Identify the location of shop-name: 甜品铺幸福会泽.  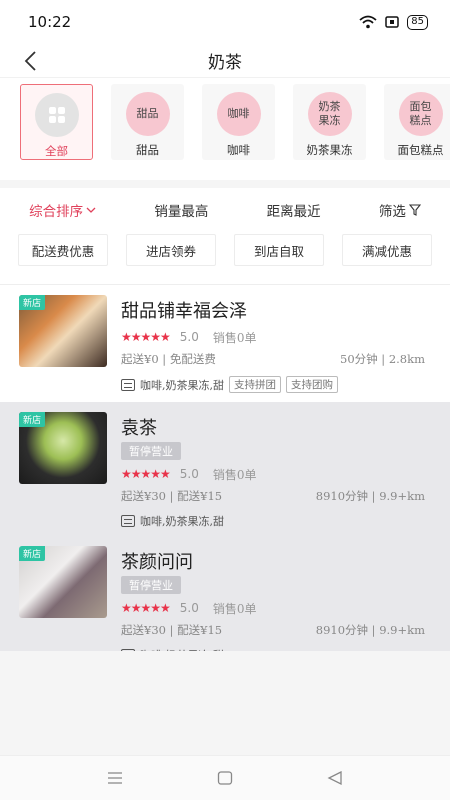
(184, 311).